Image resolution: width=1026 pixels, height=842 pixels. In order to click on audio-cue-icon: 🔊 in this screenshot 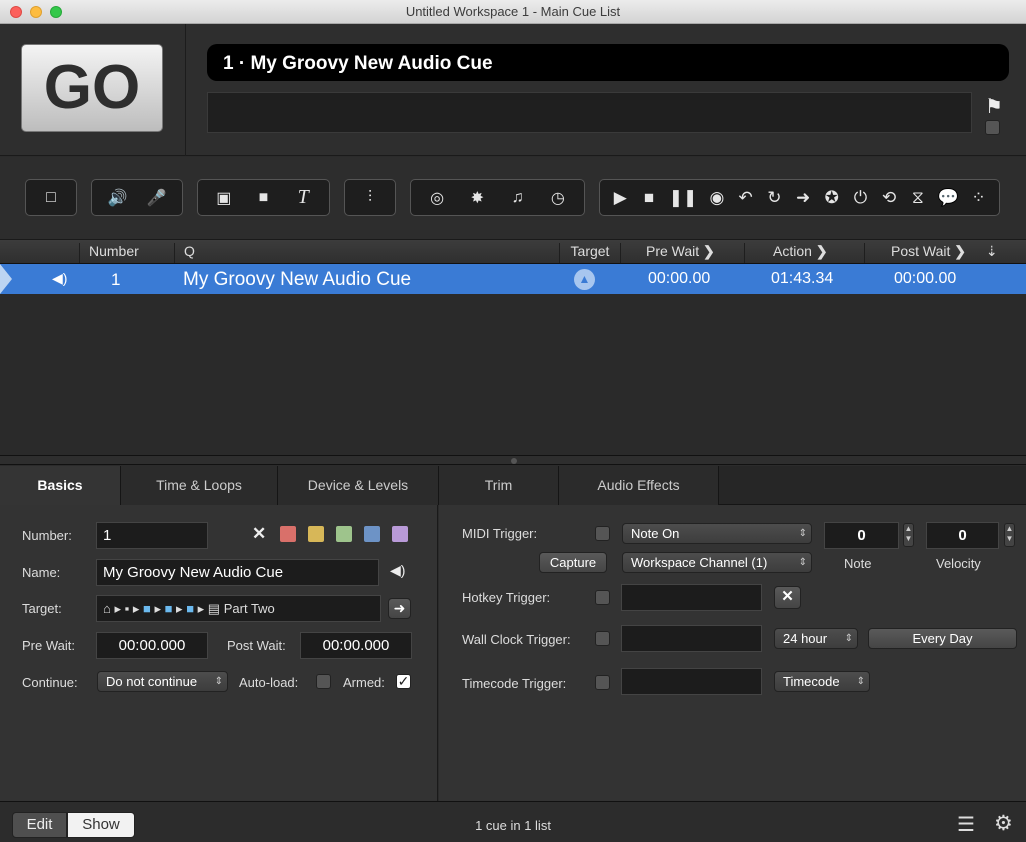, I will do `click(118, 198)`.